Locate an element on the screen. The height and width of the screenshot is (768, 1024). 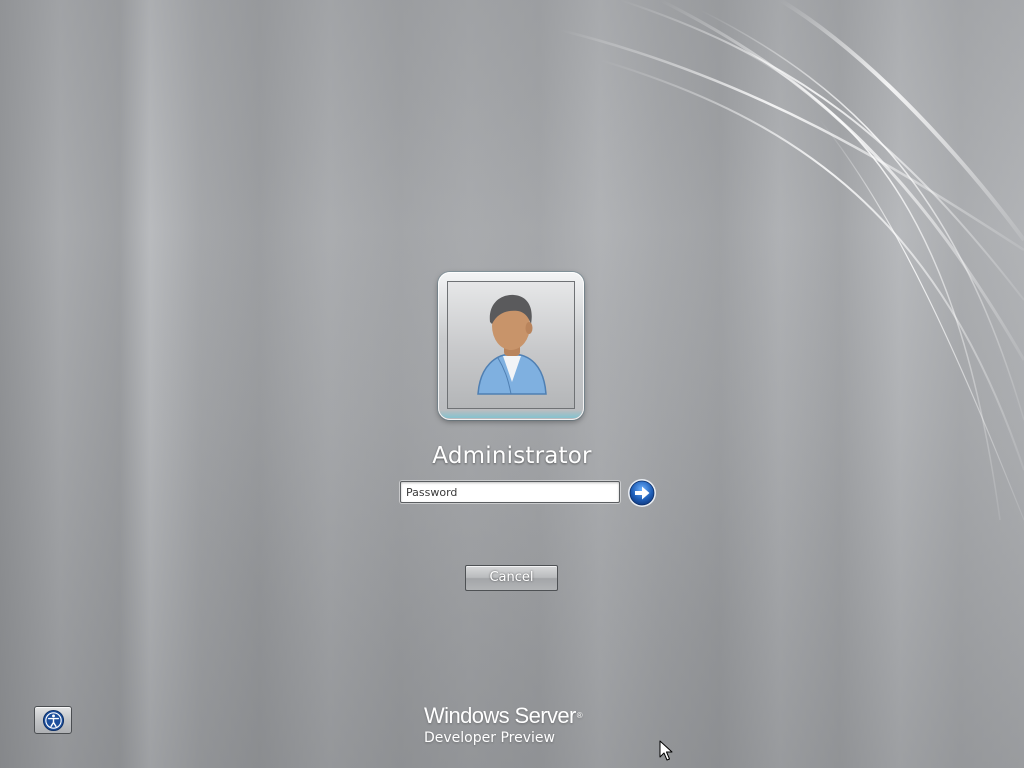
product-name: Windows Server® is located at coordinates (503, 716).